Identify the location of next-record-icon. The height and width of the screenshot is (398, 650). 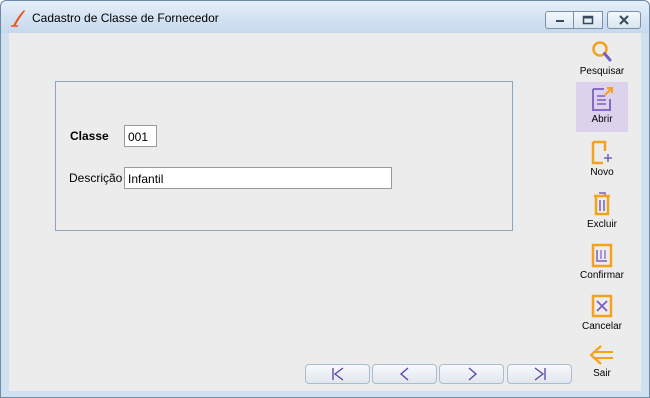
(472, 374).